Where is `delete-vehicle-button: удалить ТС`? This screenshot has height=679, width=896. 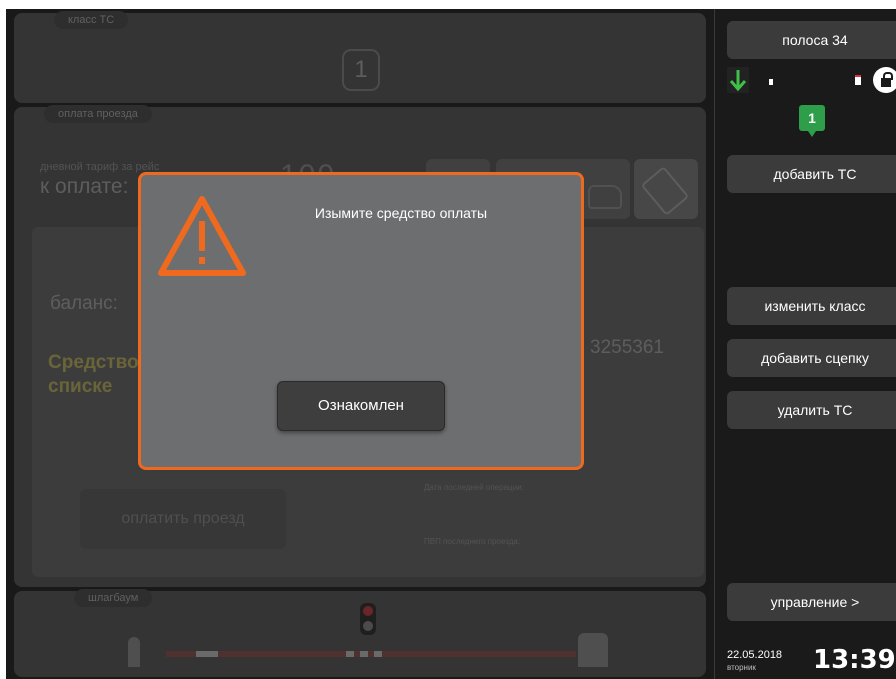
delete-vehicle-button: удалить ТС is located at coordinates (811, 410).